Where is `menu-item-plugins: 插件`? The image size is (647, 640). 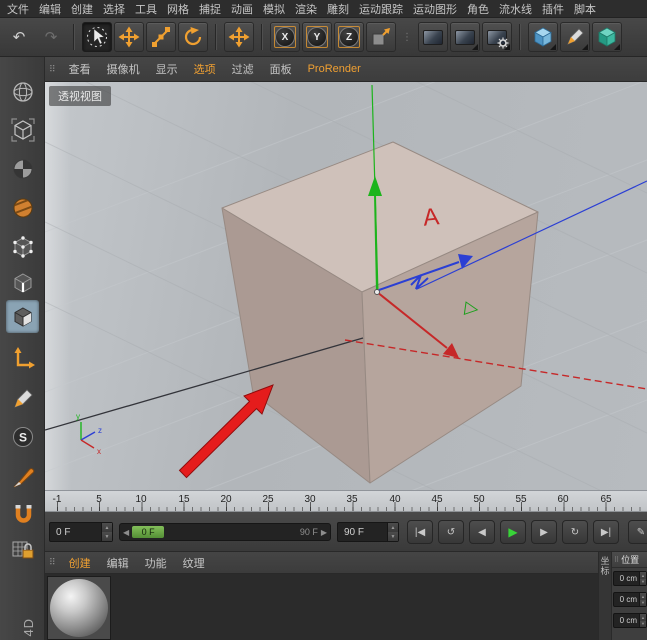
menu-item-plugins: 插件 is located at coordinates (553, 8).